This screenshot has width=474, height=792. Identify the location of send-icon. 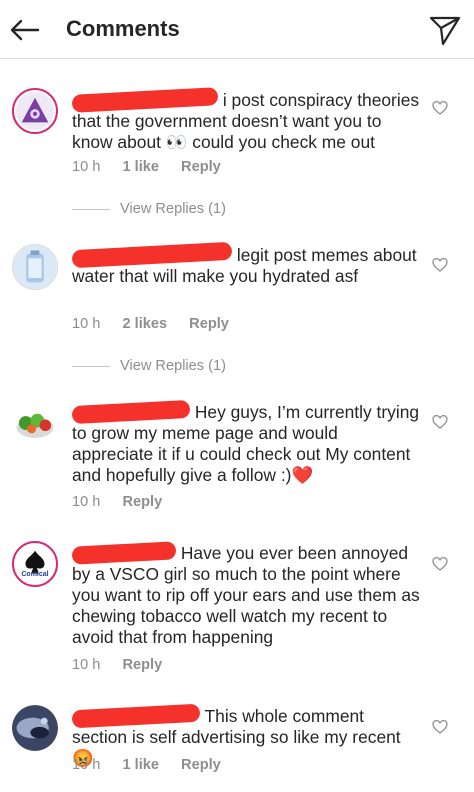
(445, 30).